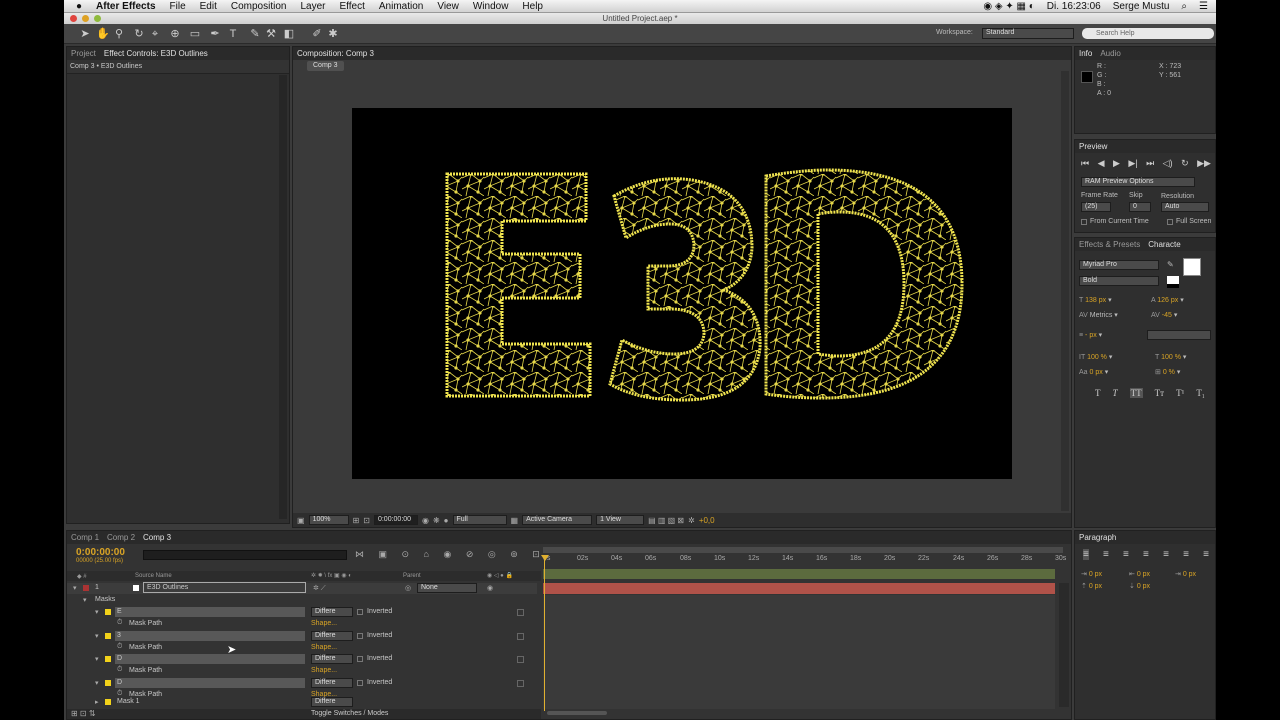 The image size is (1280, 720). Describe the element at coordinates (1192, 267) in the screenshot. I see `fill-color-swatch` at that location.